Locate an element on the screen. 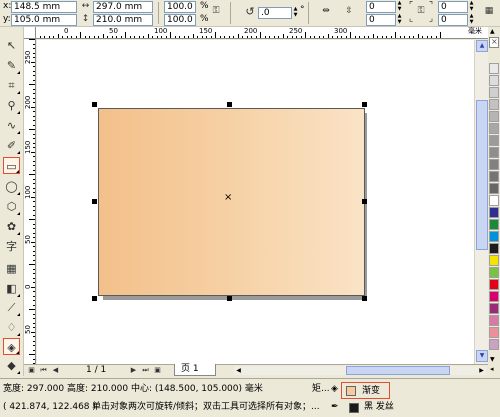  palette-swatch-white is located at coordinates (494, 200).